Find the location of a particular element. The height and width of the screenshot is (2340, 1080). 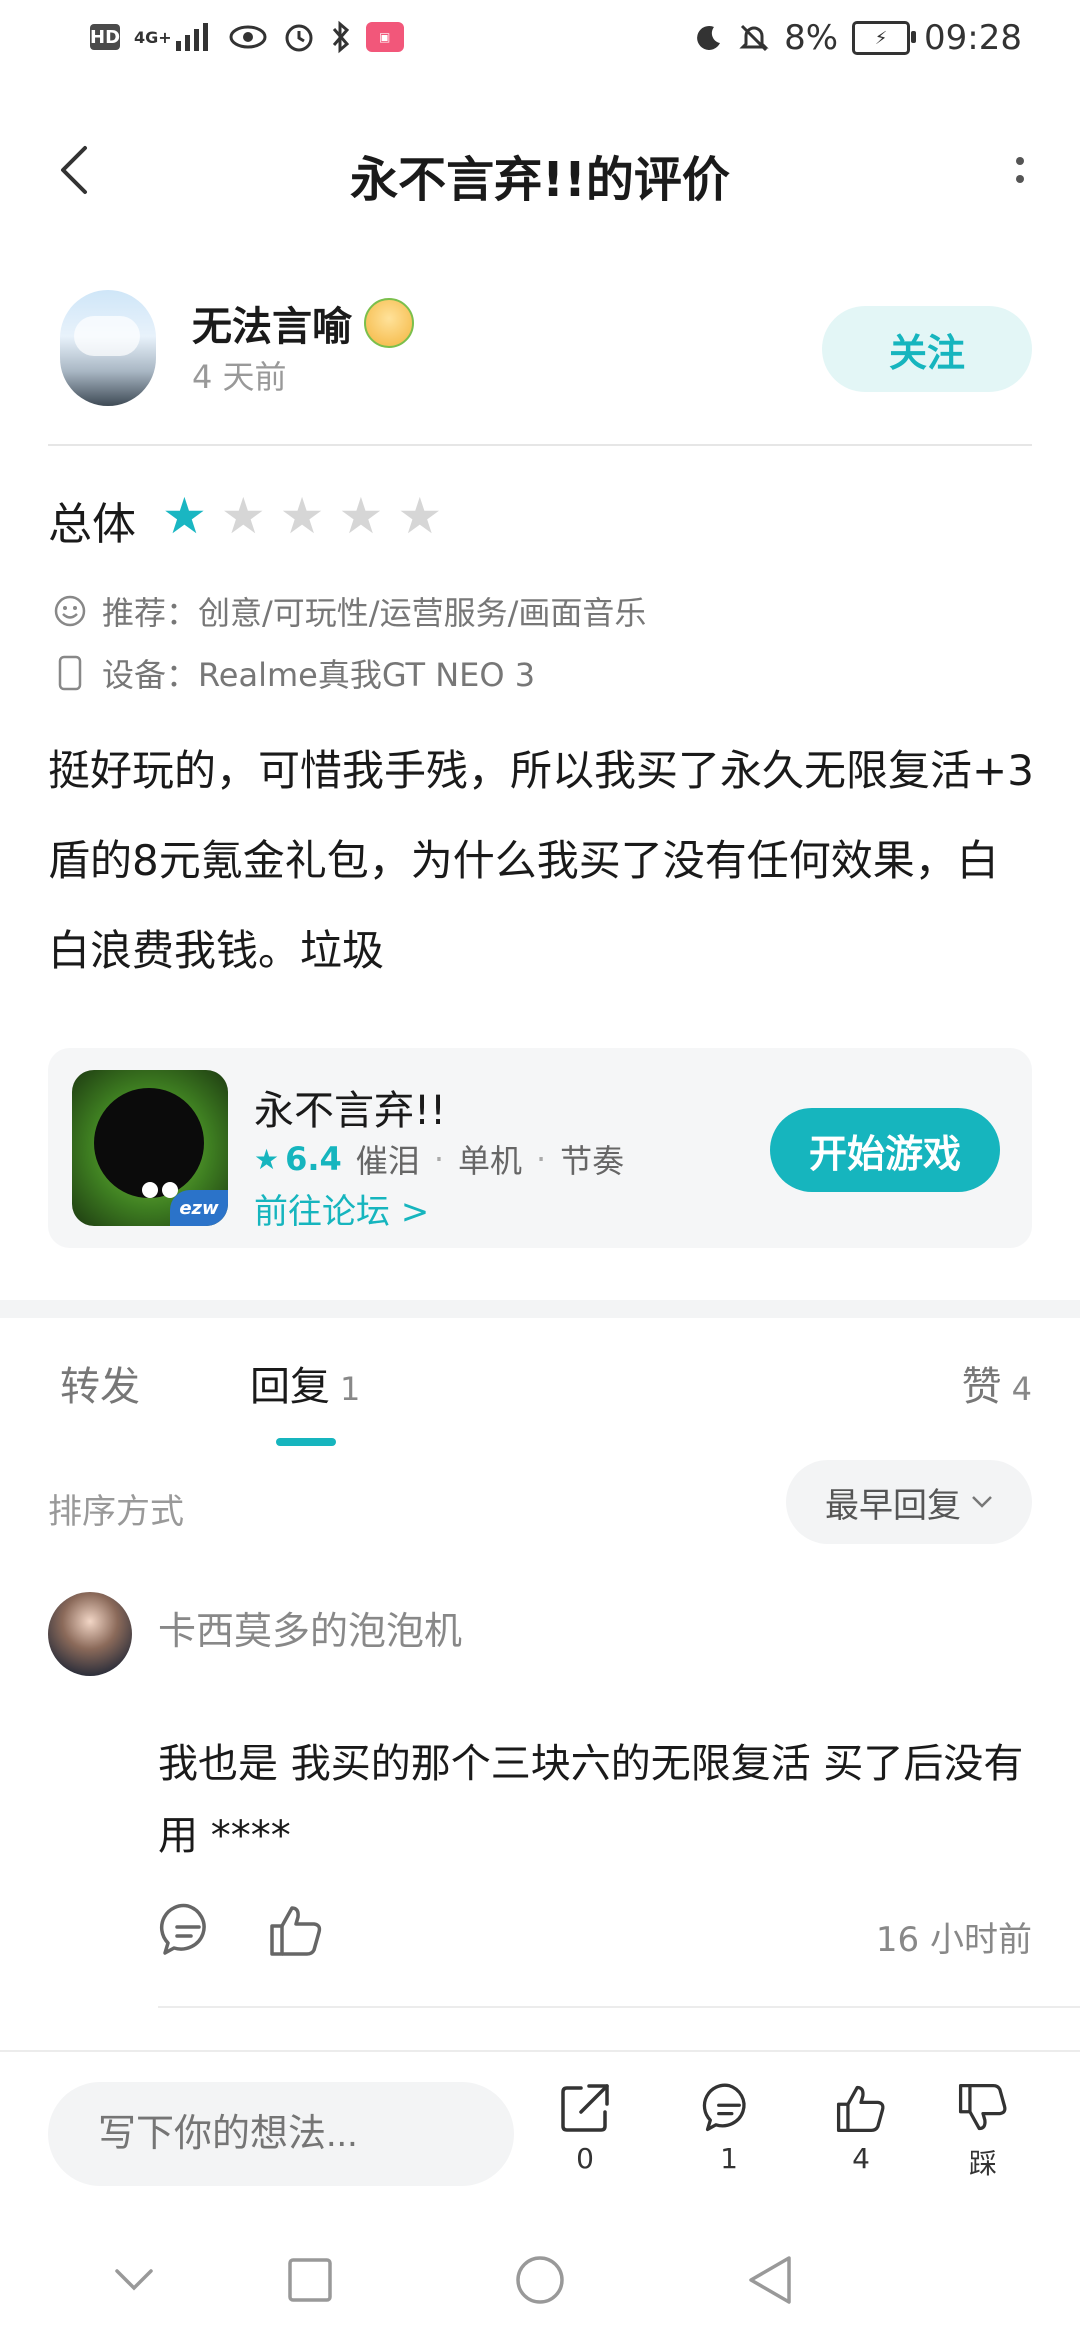

page-title: 永不言弃!!的评价 is located at coordinates (540, 180).